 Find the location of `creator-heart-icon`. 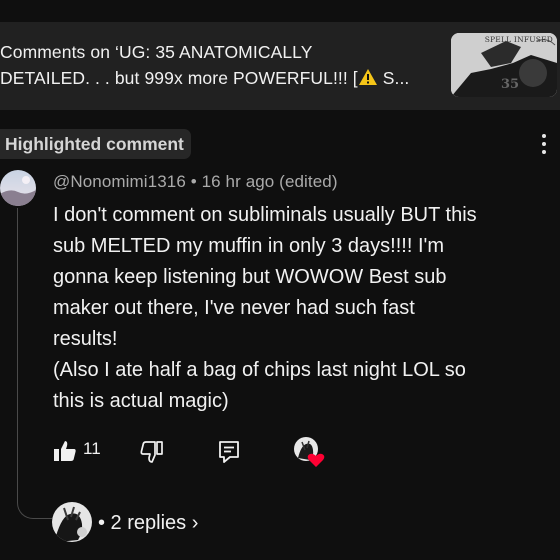

creator-heart-icon is located at coordinates (309, 452).